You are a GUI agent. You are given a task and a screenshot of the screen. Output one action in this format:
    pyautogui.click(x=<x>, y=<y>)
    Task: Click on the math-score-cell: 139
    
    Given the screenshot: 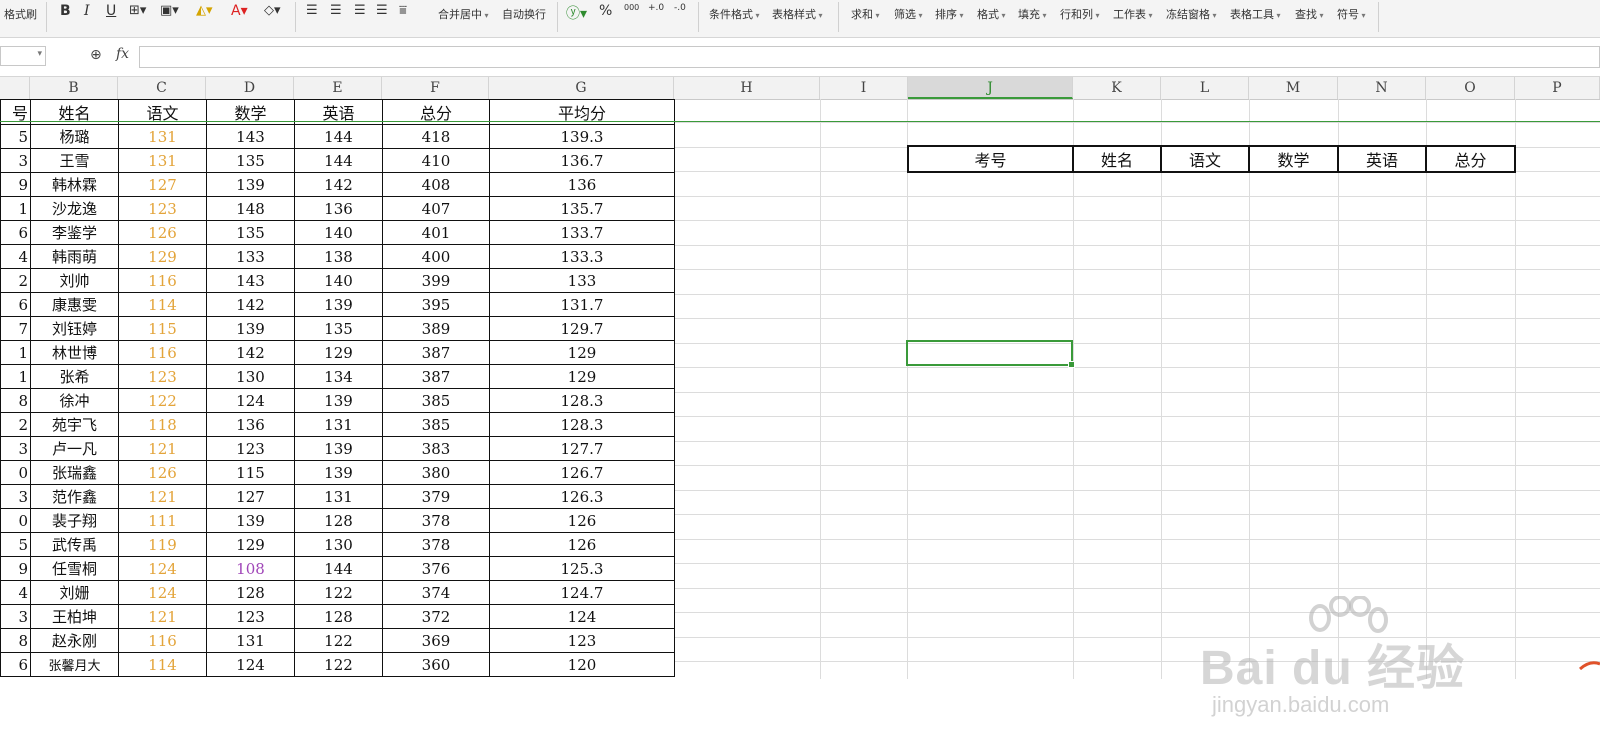 What is the action you would take?
    pyautogui.click(x=250, y=184)
    